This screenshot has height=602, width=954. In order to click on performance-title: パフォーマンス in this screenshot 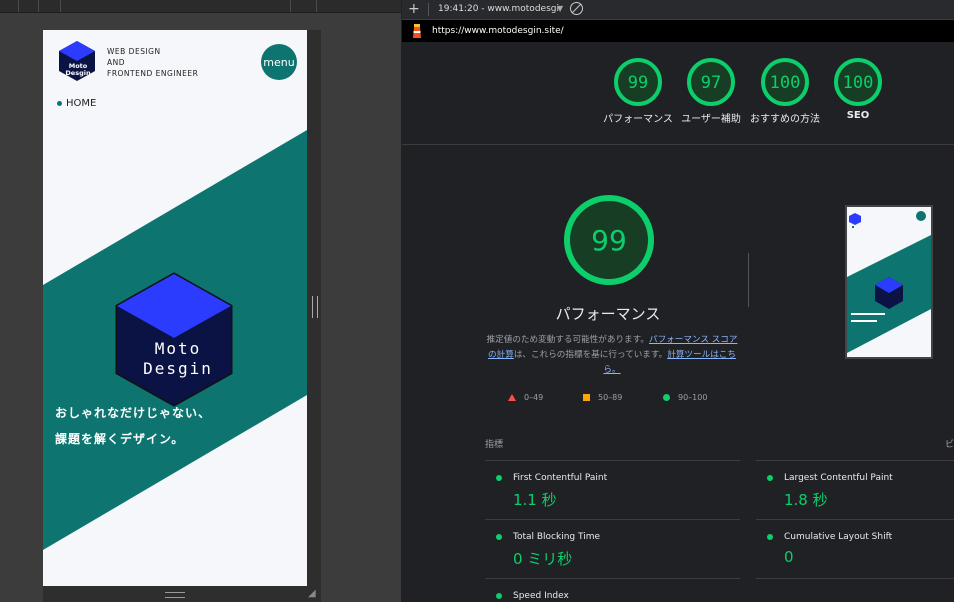, I will do `click(608, 314)`.